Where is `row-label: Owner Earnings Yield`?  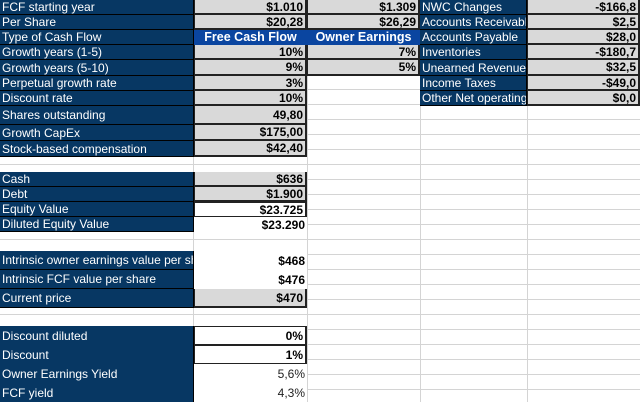 row-label: Owner Earnings Yield is located at coordinates (97, 373).